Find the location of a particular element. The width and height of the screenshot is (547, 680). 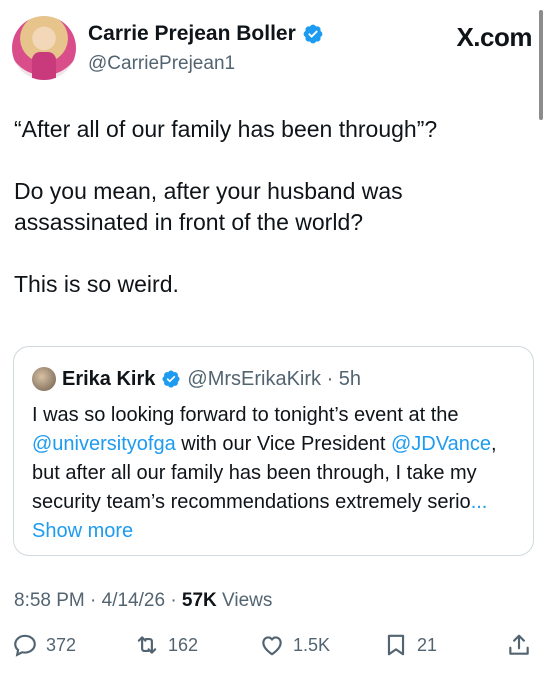

quoted-header: Erika Kirk @MrsErikaKirk · 5h is located at coordinates (196, 379).